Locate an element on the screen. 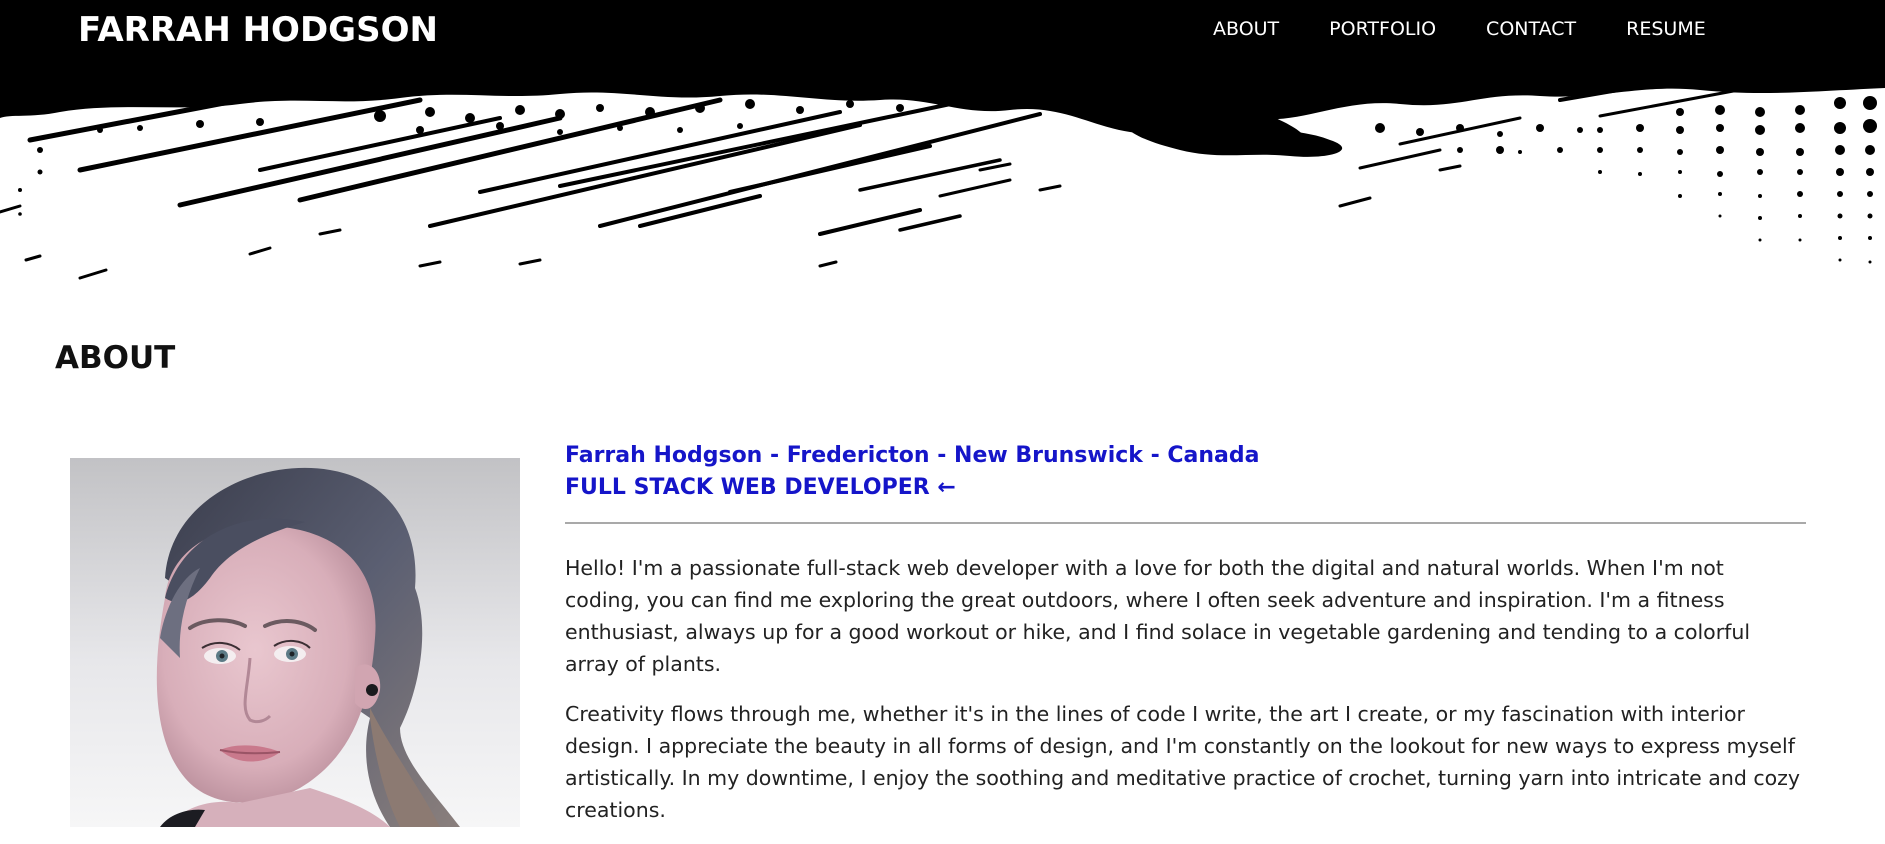 This screenshot has height=844, width=1885. nav-link-about: ABOUT is located at coordinates (1246, 29).